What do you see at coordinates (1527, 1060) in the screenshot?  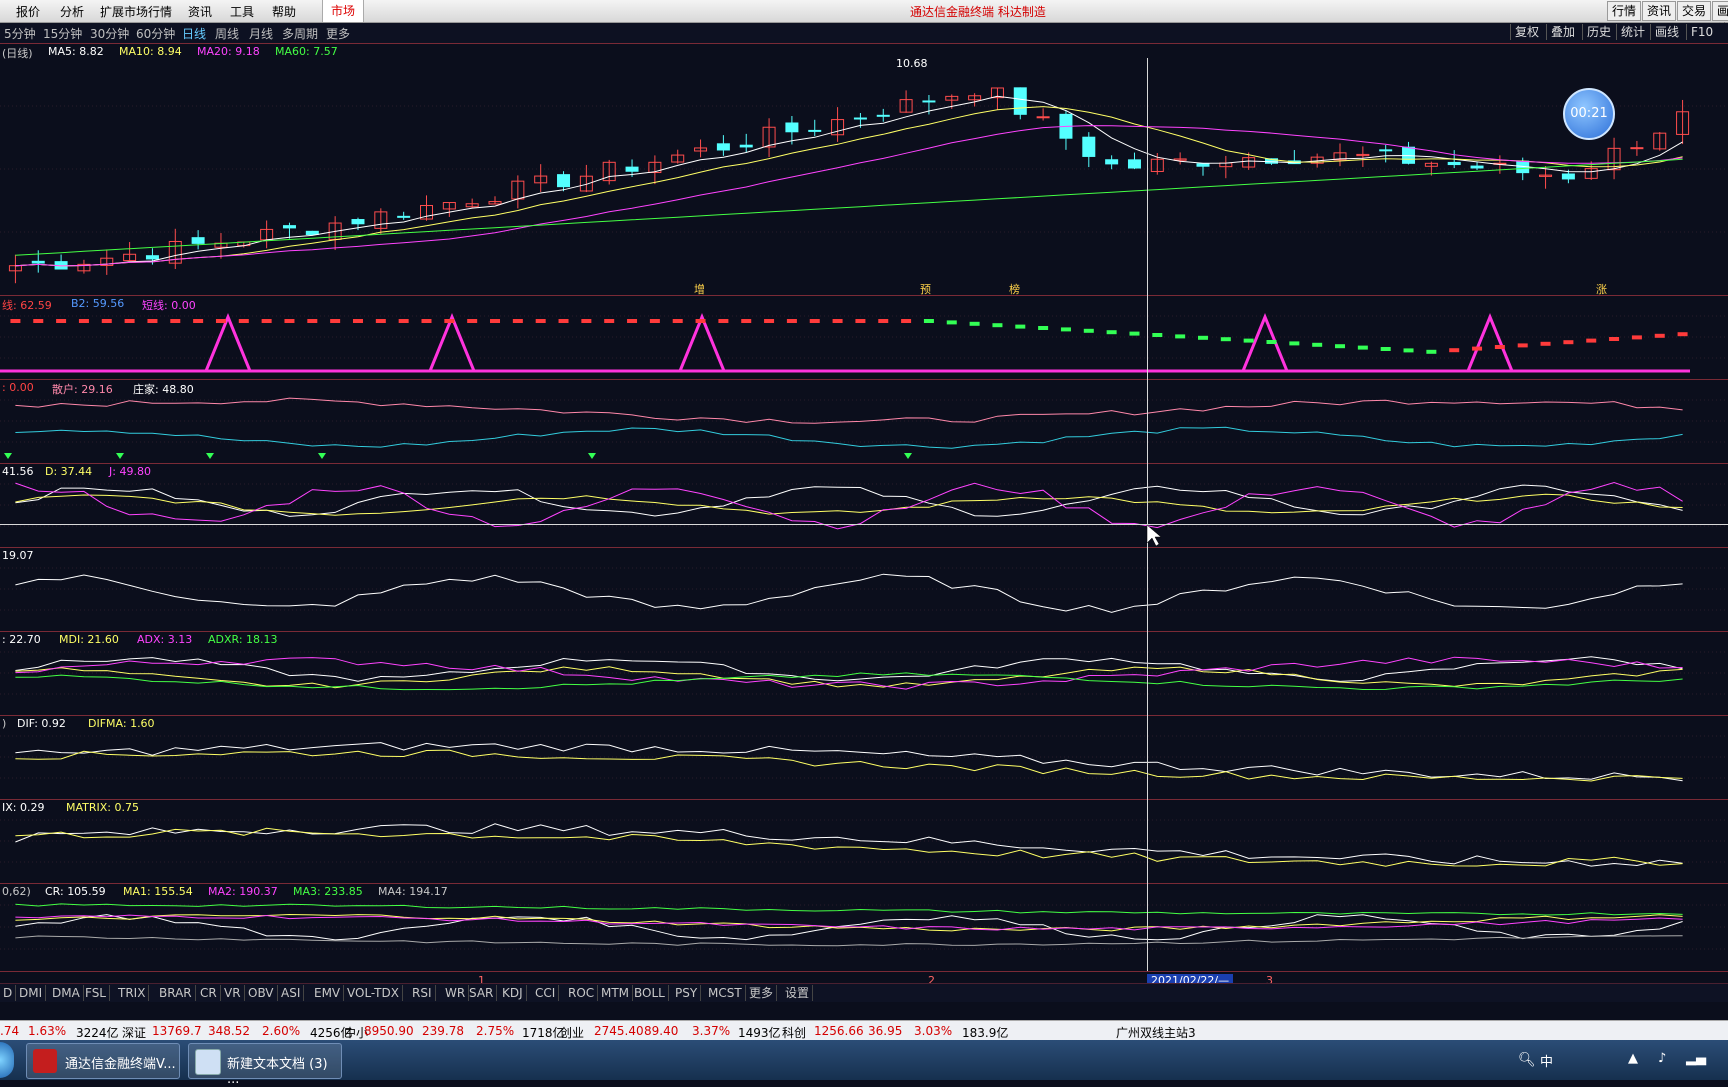 I see `search-icon: 🔍︎` at bounding box center [1527, 1060].